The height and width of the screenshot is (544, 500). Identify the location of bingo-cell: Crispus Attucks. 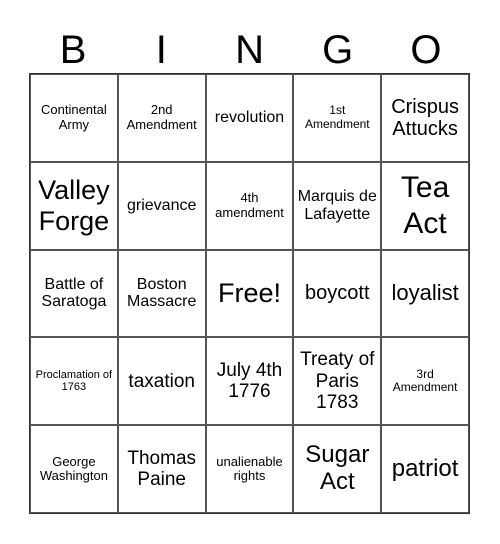
(425, 118).